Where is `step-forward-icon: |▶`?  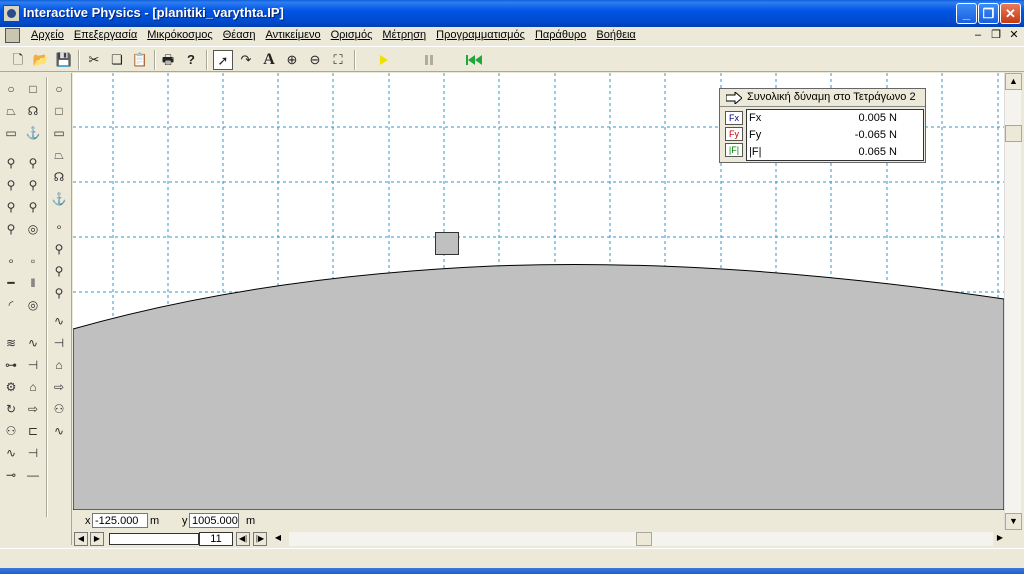
step-forward-icon: |▶ is located at coordinates (260, 539).